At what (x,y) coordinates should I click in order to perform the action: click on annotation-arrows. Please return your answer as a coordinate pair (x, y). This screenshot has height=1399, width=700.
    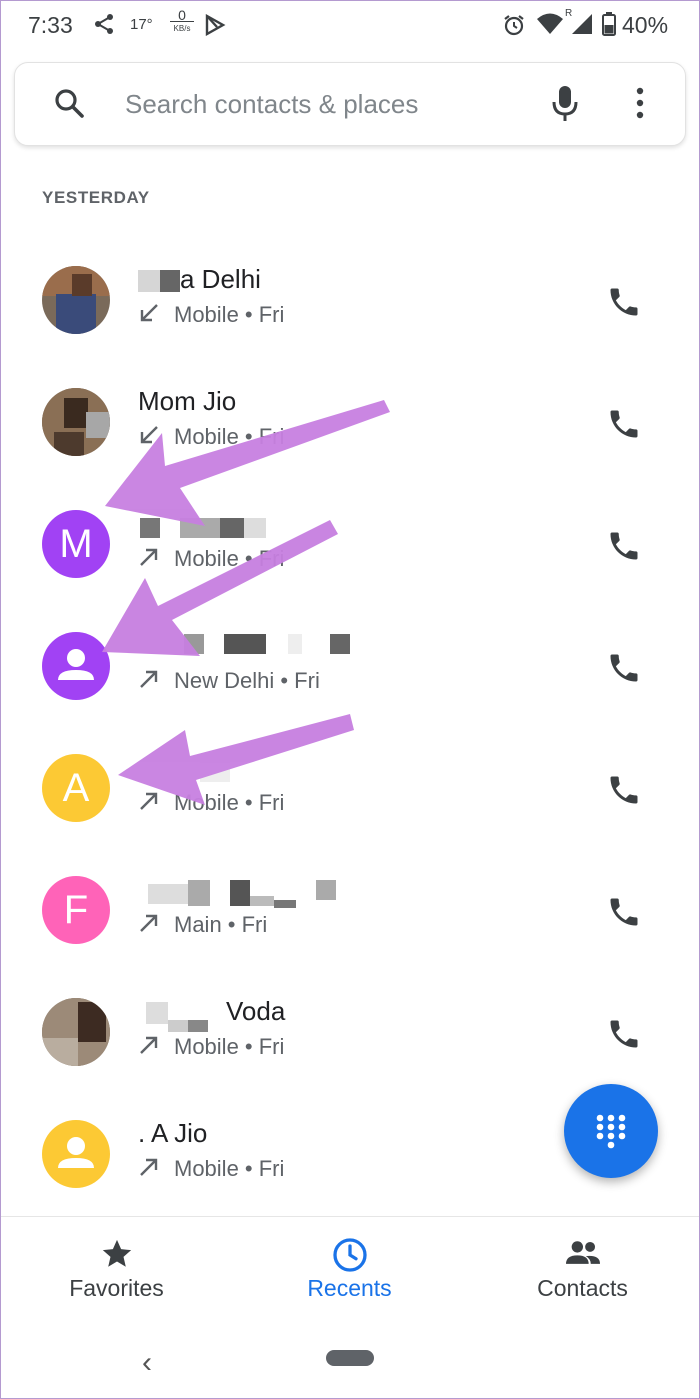
    Looking at the image, I should click on (246, 602).